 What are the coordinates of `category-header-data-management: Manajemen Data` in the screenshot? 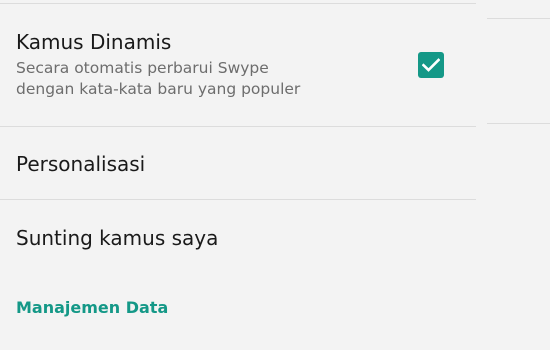 It's located at (92, 307).